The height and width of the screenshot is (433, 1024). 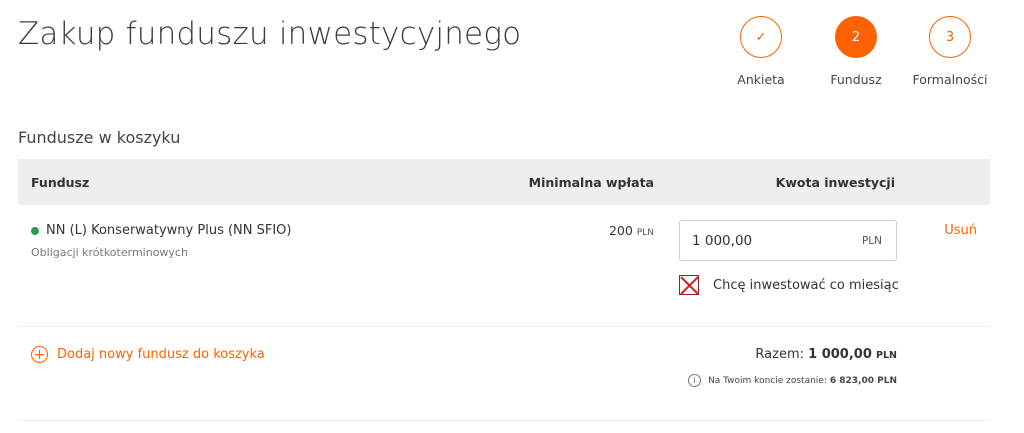 I want to click on unchecked-x-icon, so click(x=689, y=285).